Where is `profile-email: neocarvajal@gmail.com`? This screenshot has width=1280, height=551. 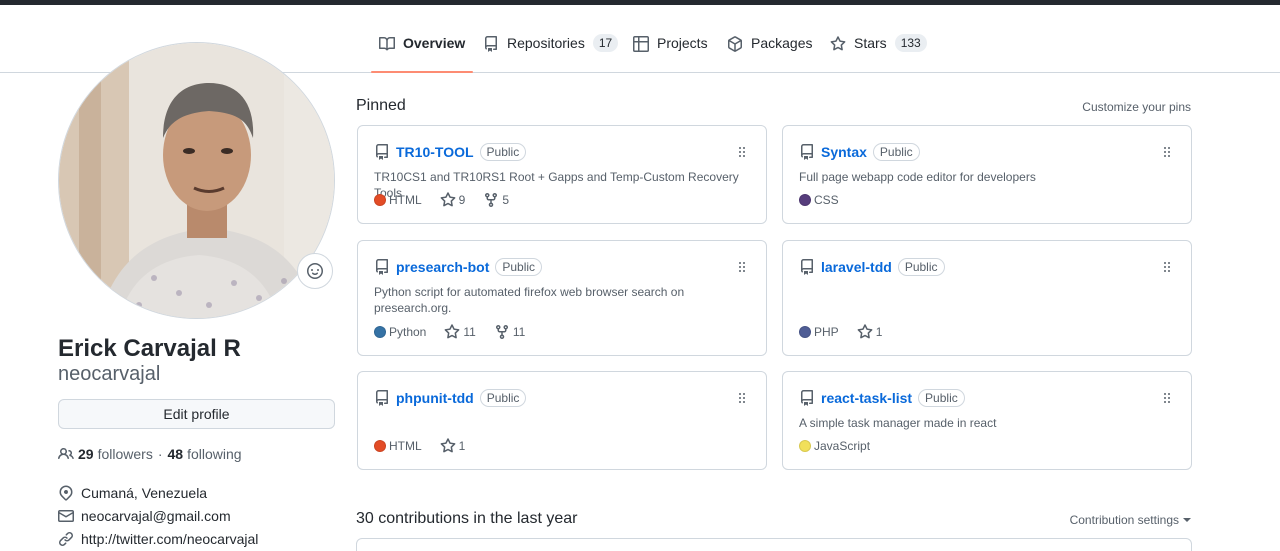 profile-email: neocarvajal@gmail.com is located at coordinates (144, 516).